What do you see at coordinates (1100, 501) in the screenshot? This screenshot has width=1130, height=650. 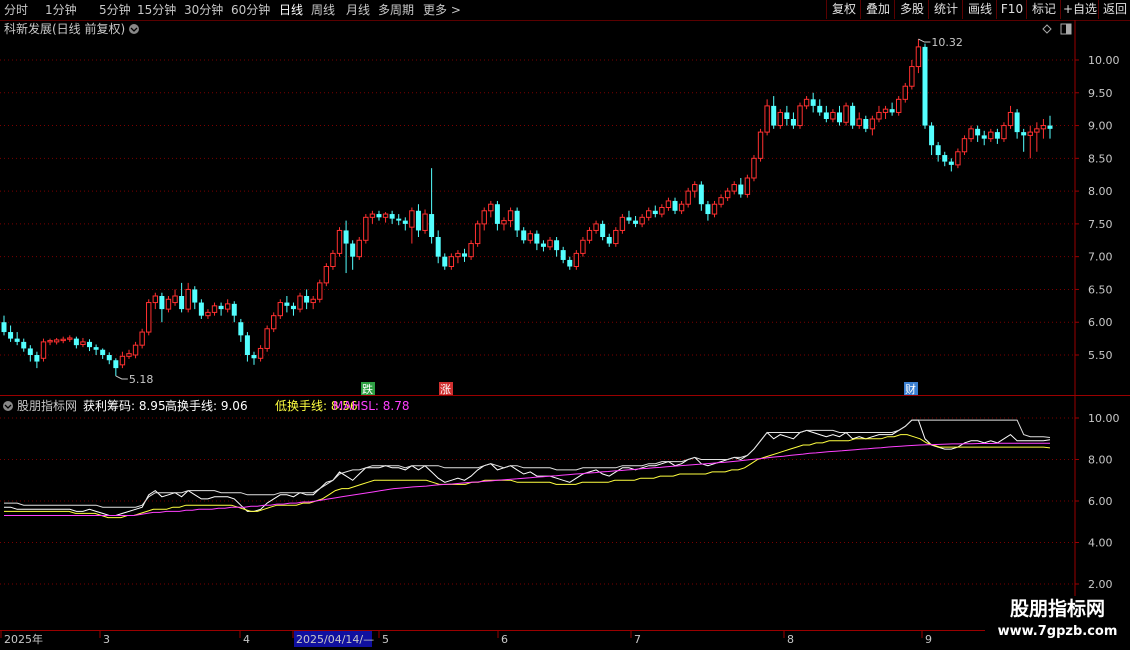 I see `indicator-tick-label: 6.00` at bounding box center [1100, 501].